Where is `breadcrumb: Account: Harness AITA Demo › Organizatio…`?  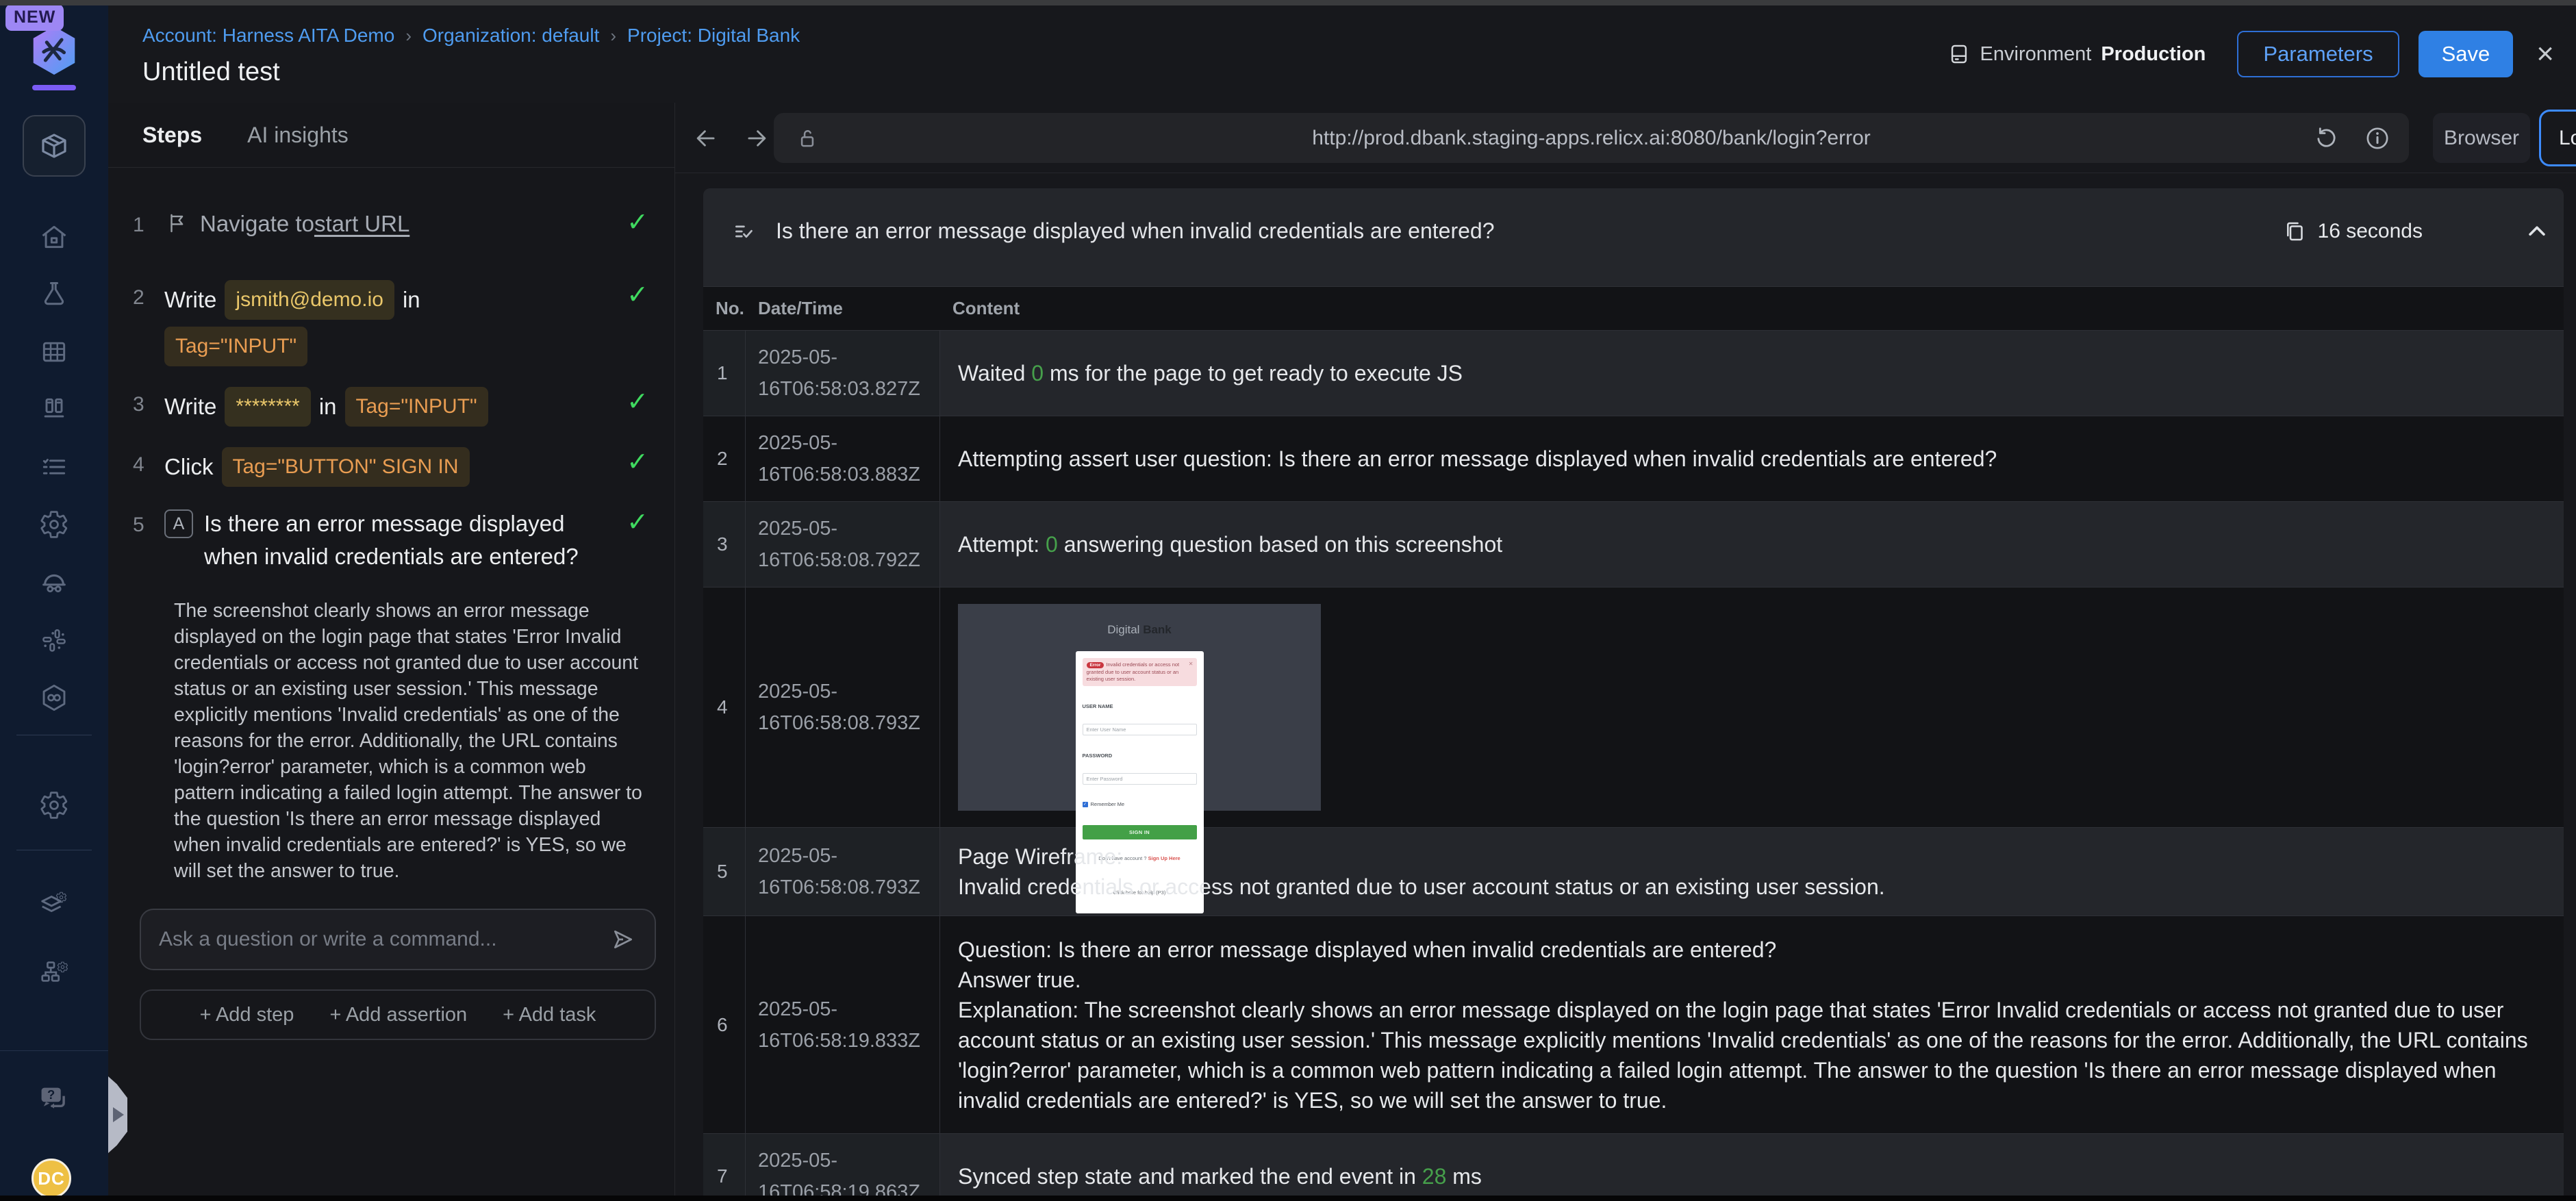
breadcrumb: Account: Harness AITA Demo › Organizatio… is located at coordinates (471, 36).